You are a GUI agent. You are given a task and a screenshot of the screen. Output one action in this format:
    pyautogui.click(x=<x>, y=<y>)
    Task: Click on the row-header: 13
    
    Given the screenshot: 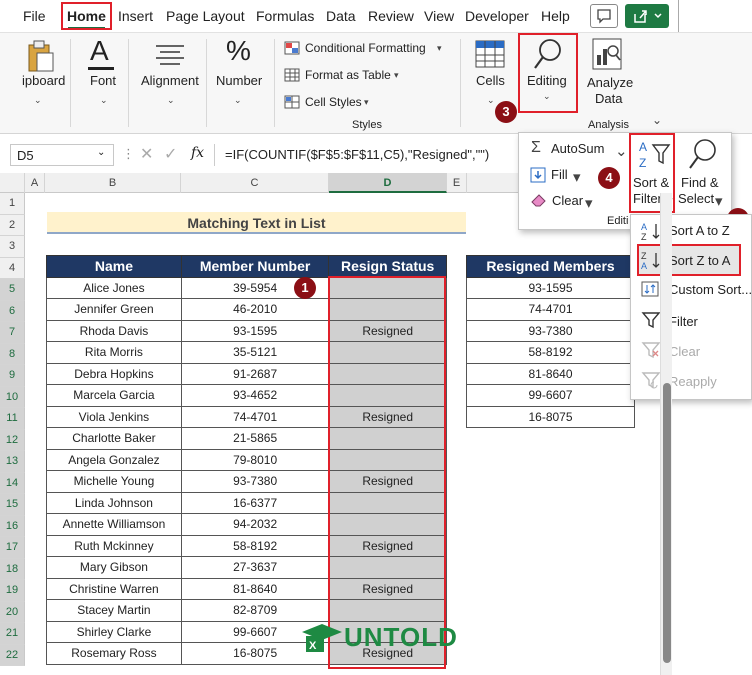 What is the action you would take?
    pyautogui.click(x=12, y=462)
    